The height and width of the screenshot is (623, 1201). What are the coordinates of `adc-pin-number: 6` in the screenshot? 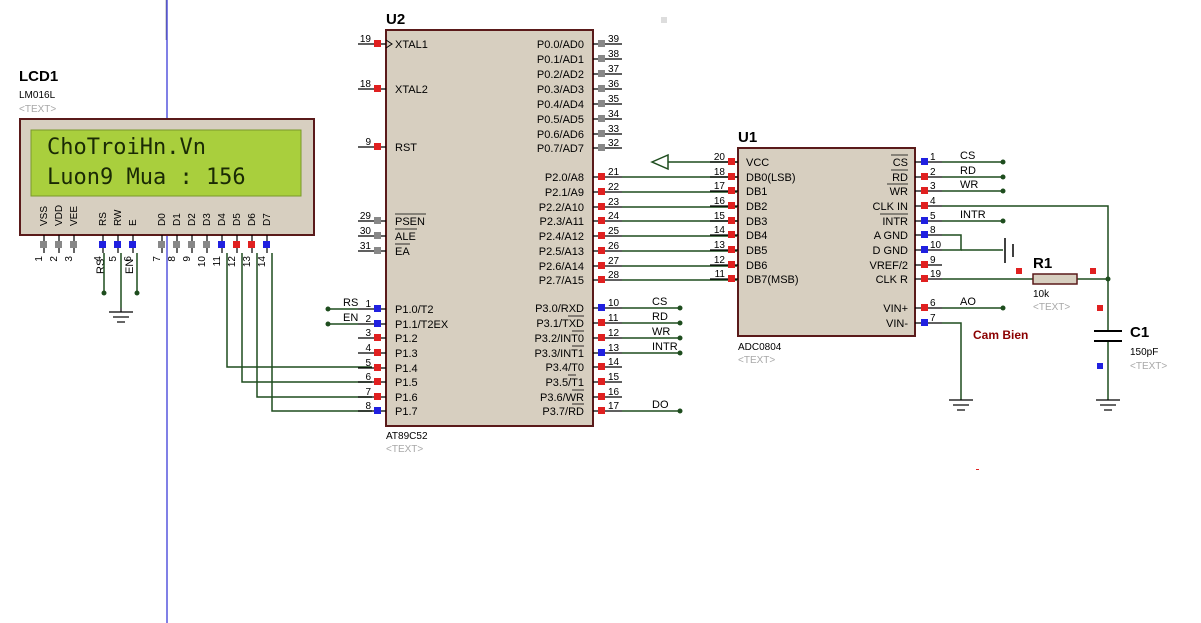 It's located at (933, 303).